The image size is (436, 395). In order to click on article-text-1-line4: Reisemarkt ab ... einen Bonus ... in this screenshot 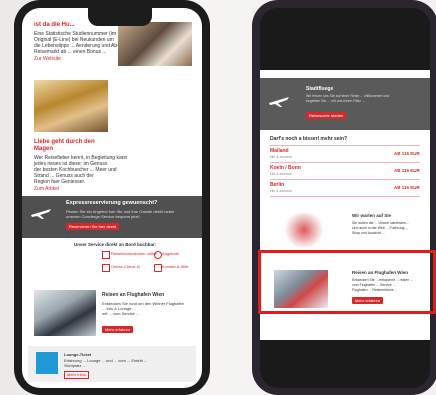, I will do `click(70, 52)`.